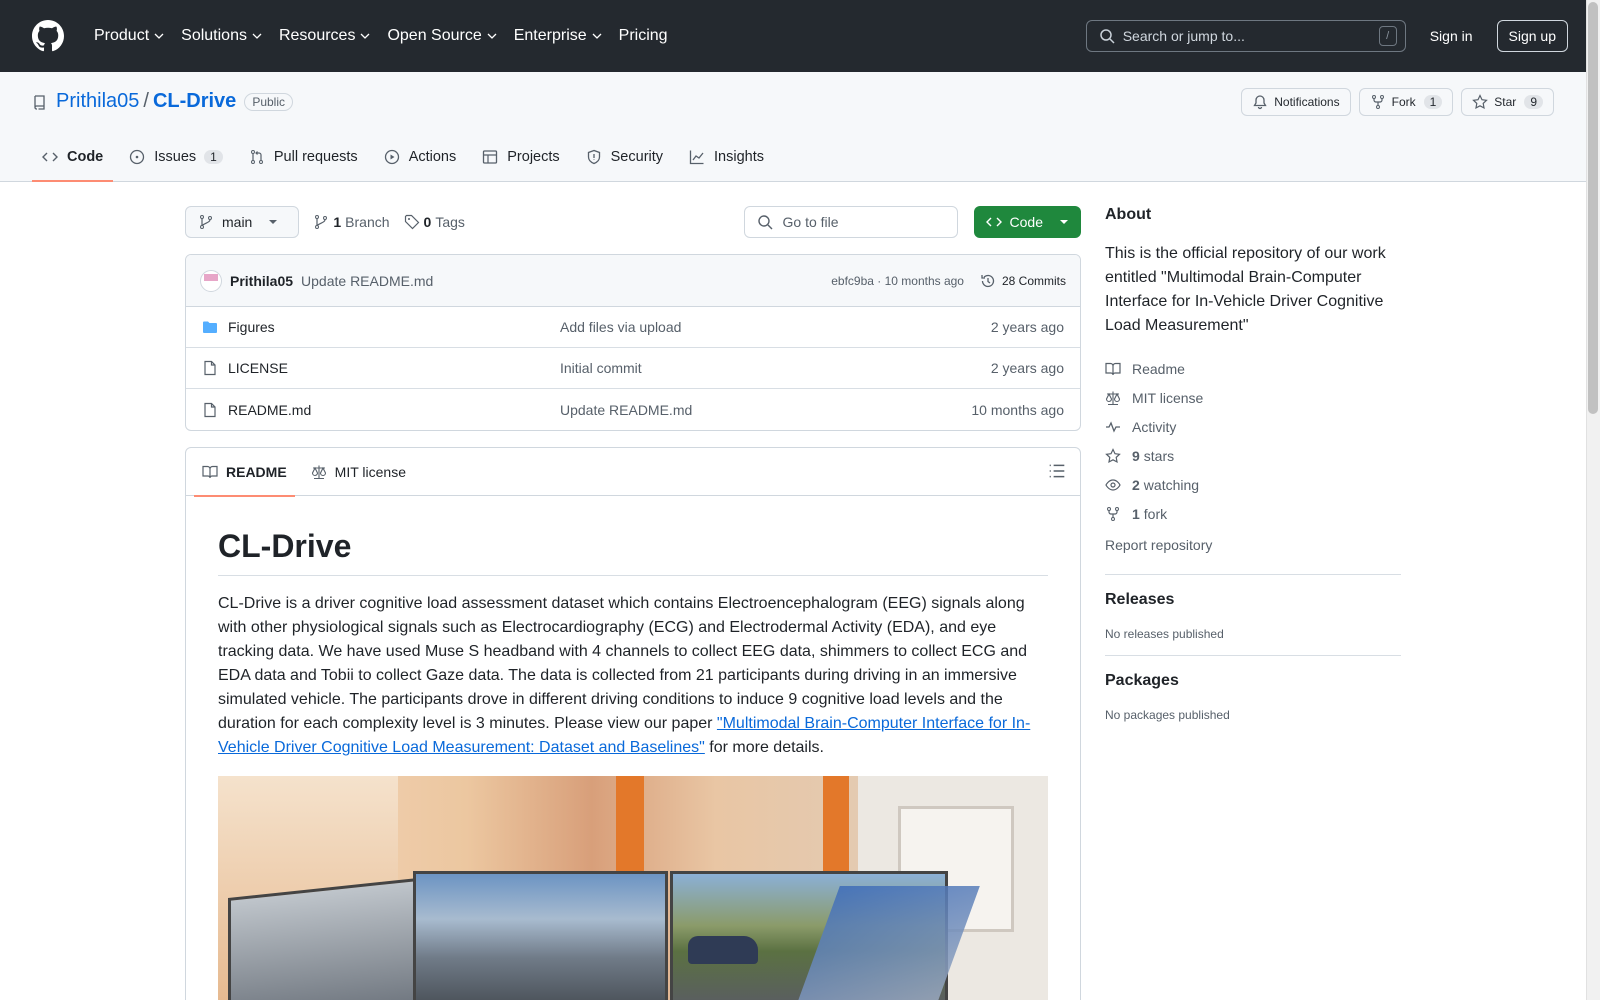 This screenshot has height=1000, width=1600. I want to click on tab-actions: Actions, so click(420, 157).